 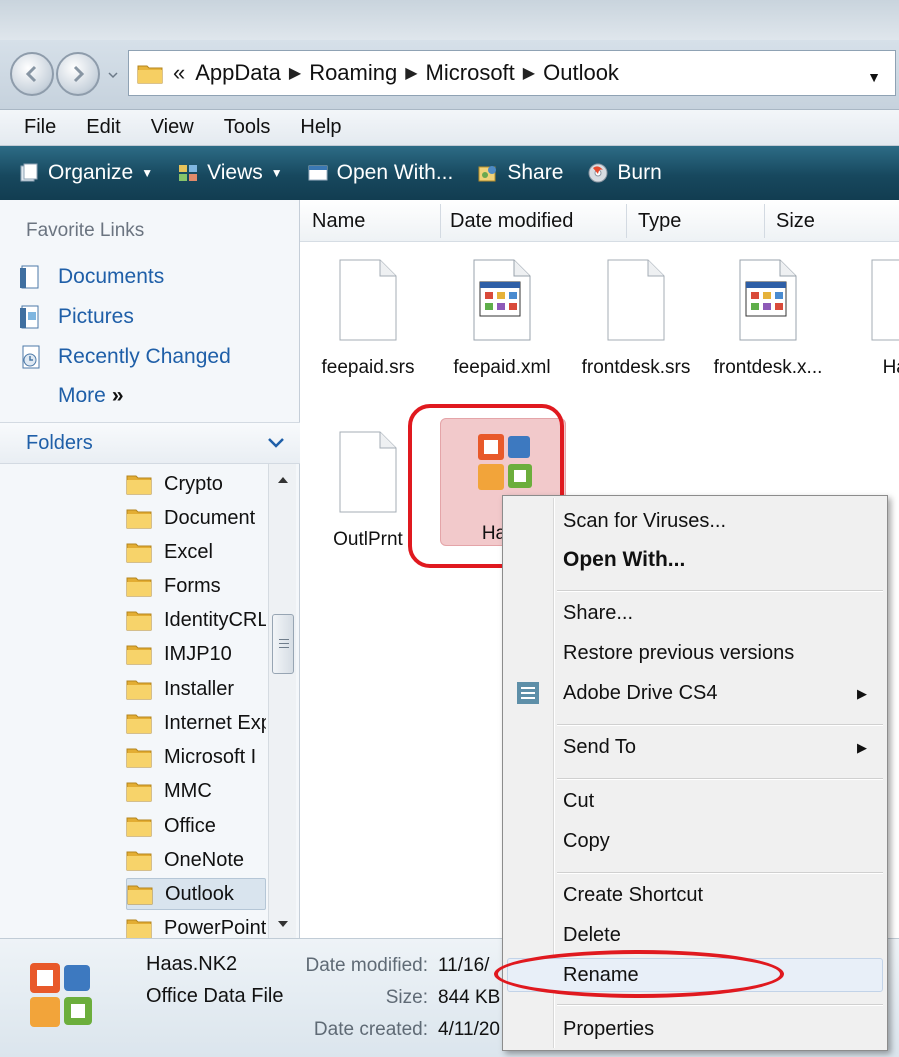 I want to click on context-item-send-to: Send To, so click(x=599, y=747).